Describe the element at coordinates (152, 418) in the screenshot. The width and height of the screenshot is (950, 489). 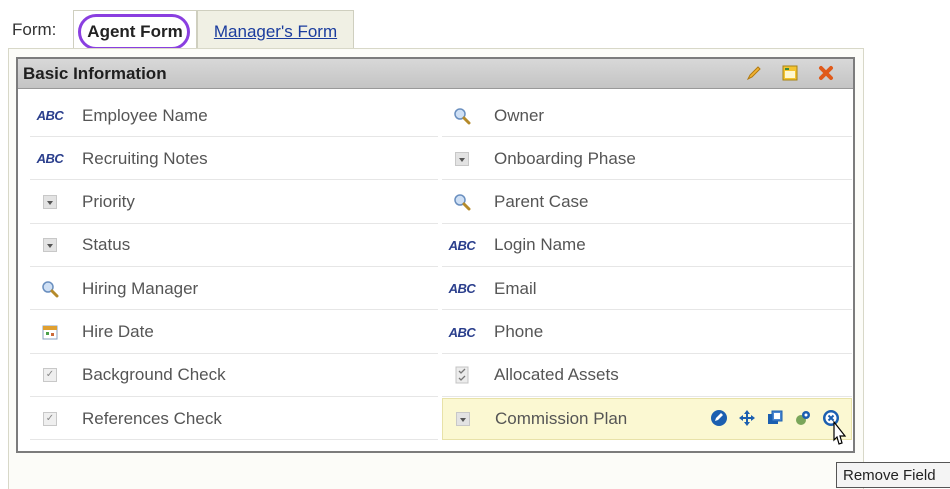
I see `field-label: References Check` at that location.